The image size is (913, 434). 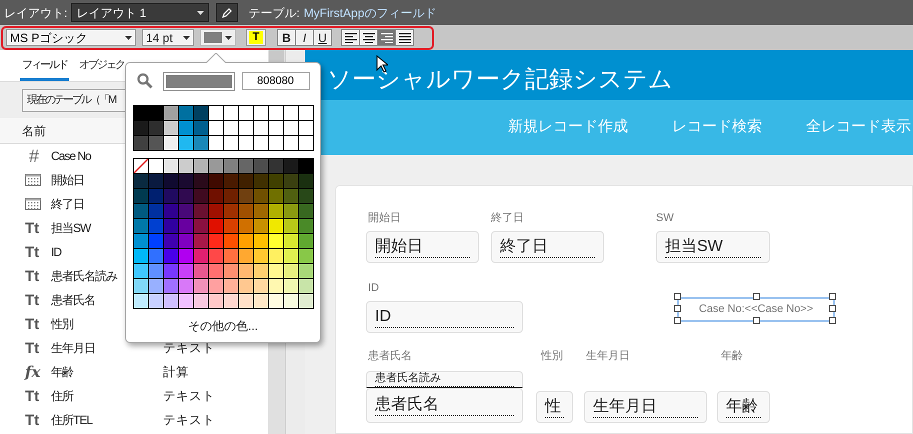 What do you see at coordinates (107, 372) in the screenshot?
I see `field-name: 年齢` at bounding box center [107, 372].